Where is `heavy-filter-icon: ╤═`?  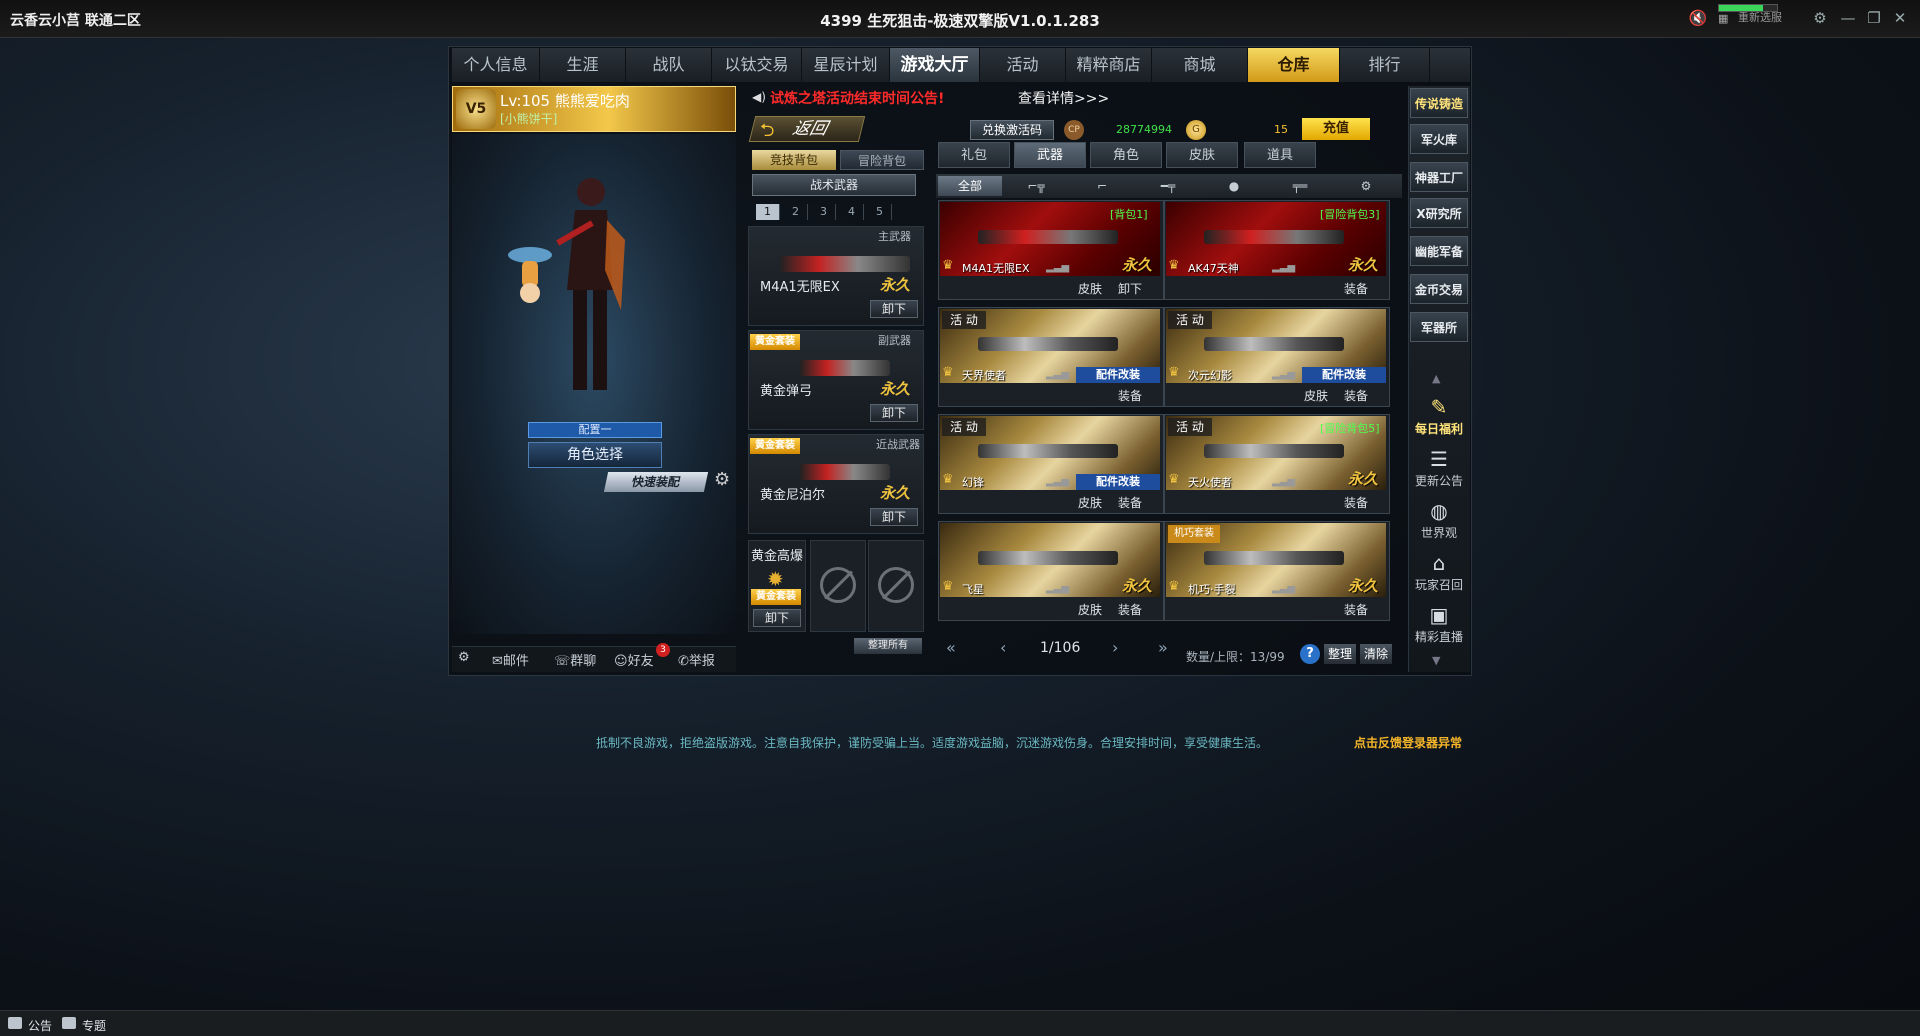
heavy-filter-icon: ╤═ is located at coordinates (1300, 186).